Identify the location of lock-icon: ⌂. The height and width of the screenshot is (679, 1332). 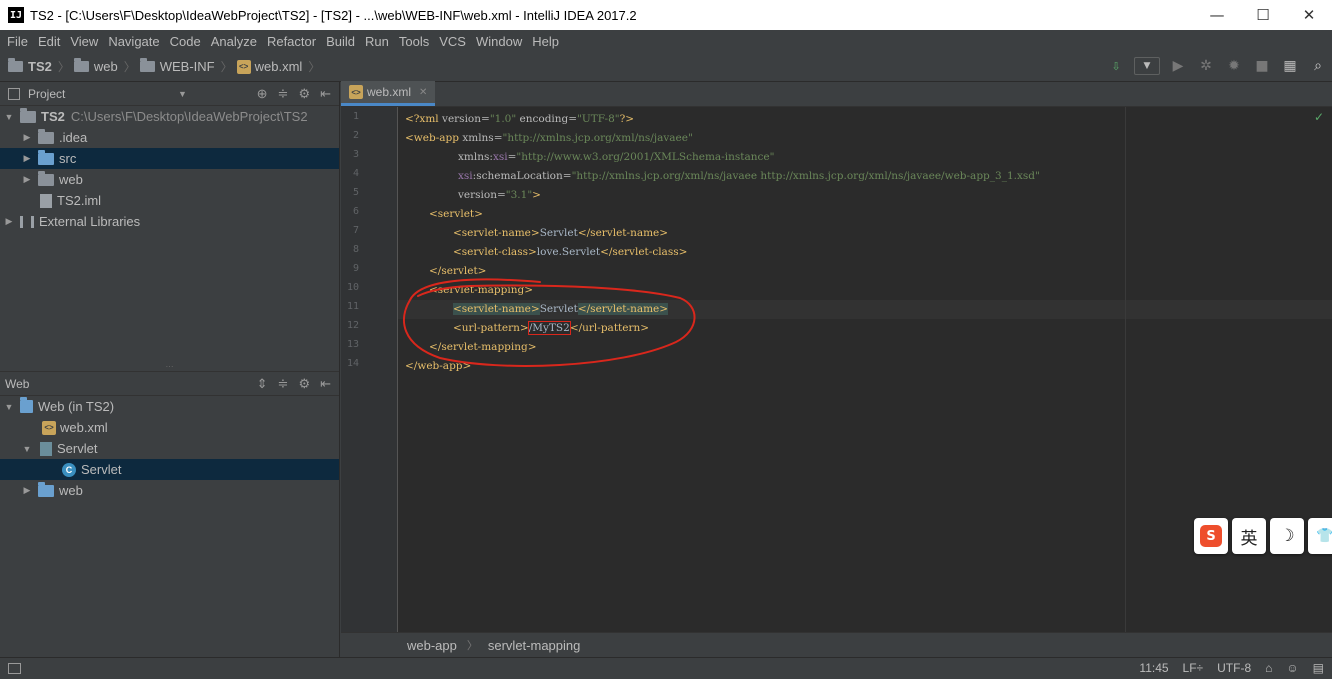
(1268, 668).